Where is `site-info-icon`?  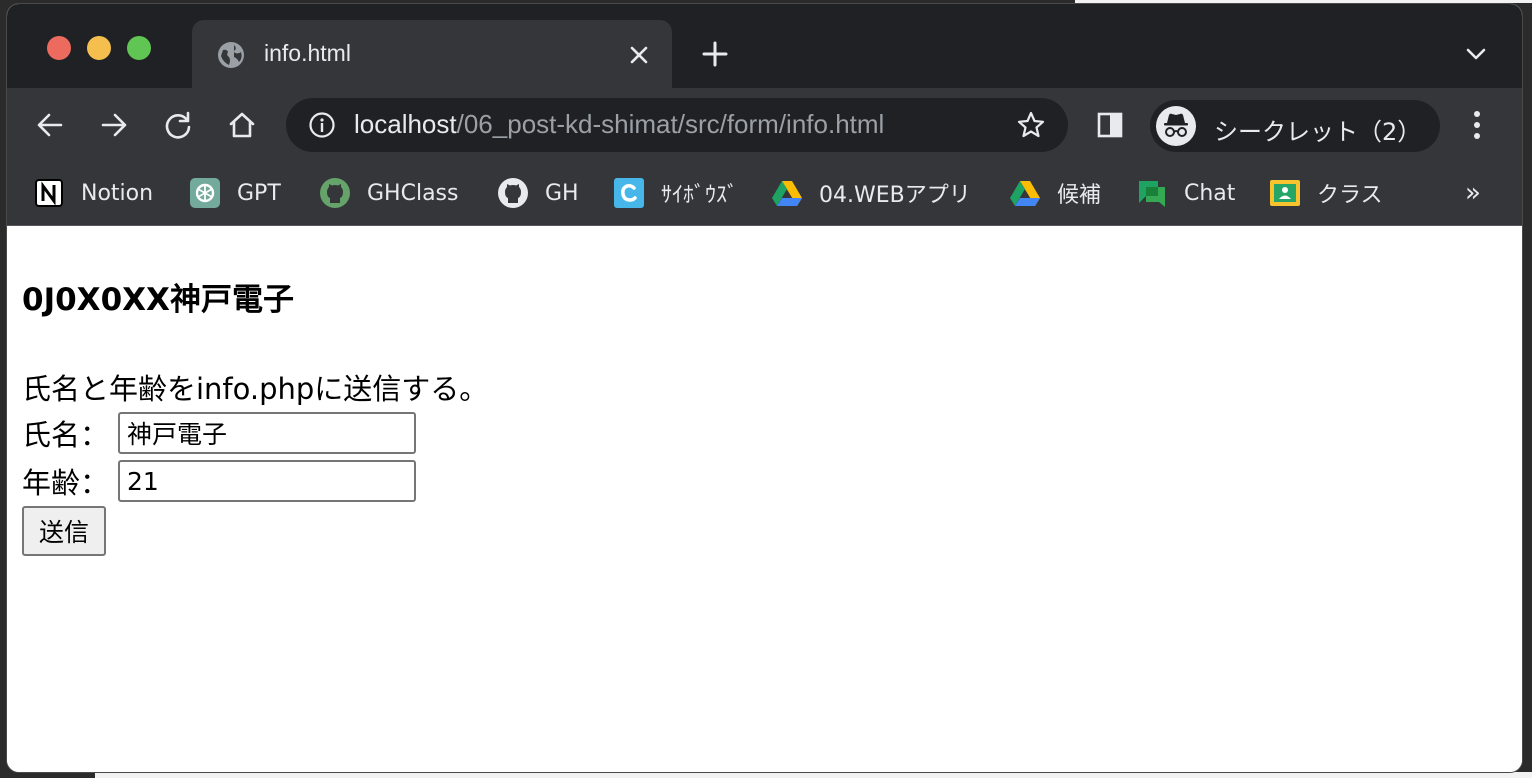
site-info-icon is located at coordinates (322, 125).